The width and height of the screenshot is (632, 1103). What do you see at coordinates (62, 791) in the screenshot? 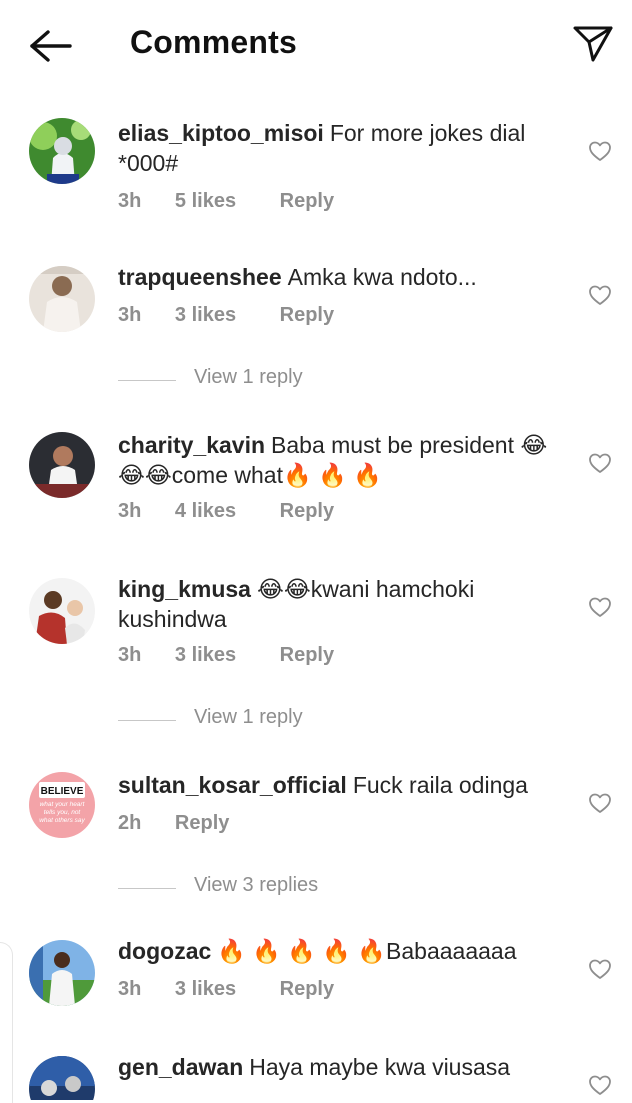
I see `avatar-text: BELIEVE` at bounding box center [62, 791].